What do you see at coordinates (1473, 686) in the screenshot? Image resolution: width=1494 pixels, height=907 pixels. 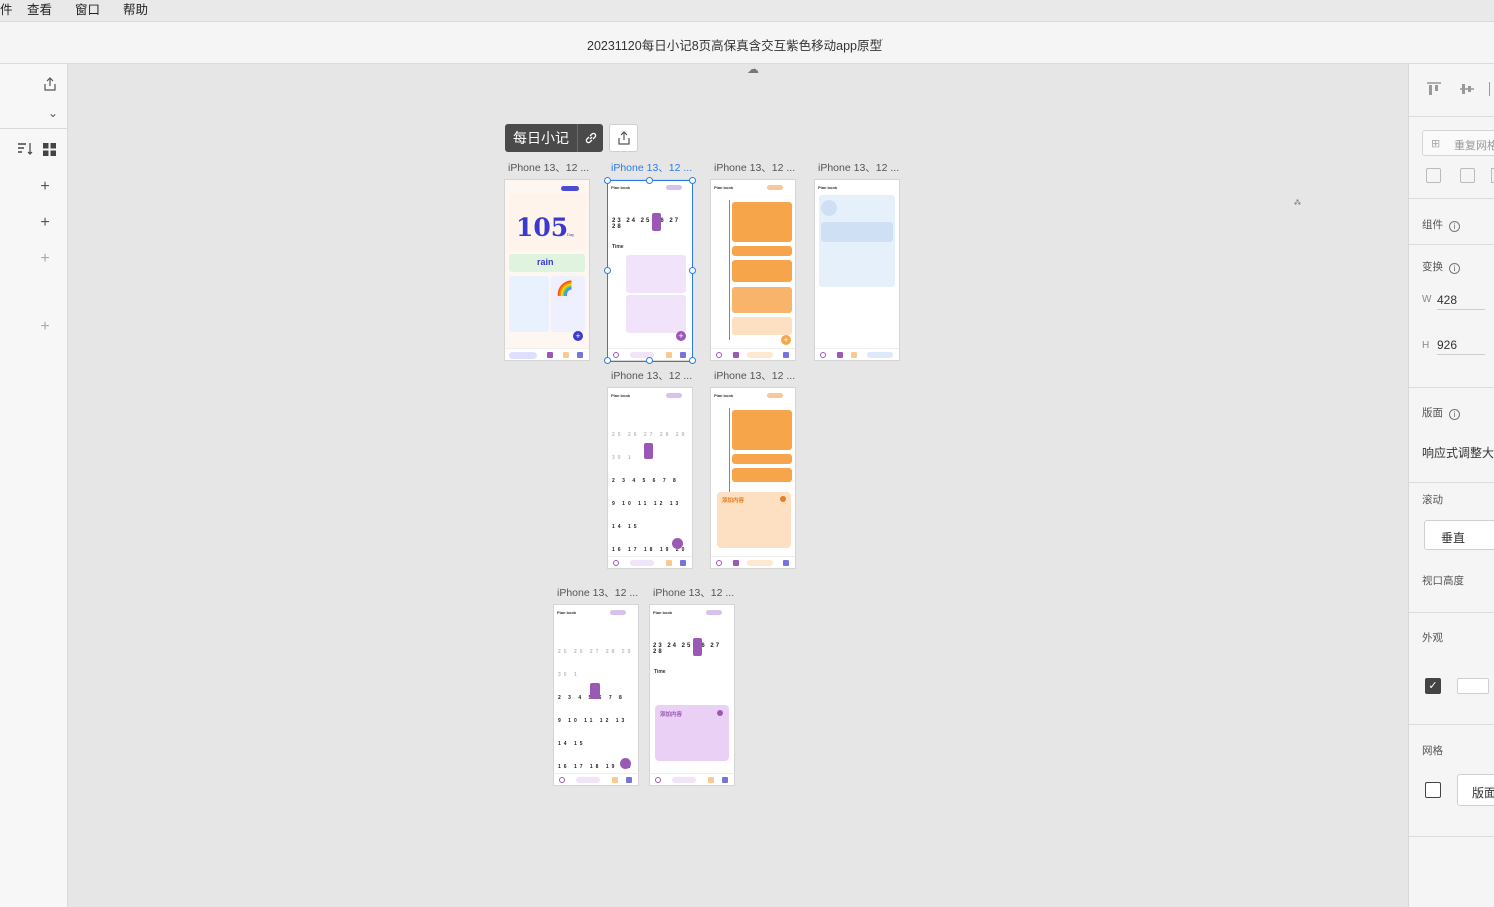 I see `fill-color-swatch` at bounding box center [1473, 686].